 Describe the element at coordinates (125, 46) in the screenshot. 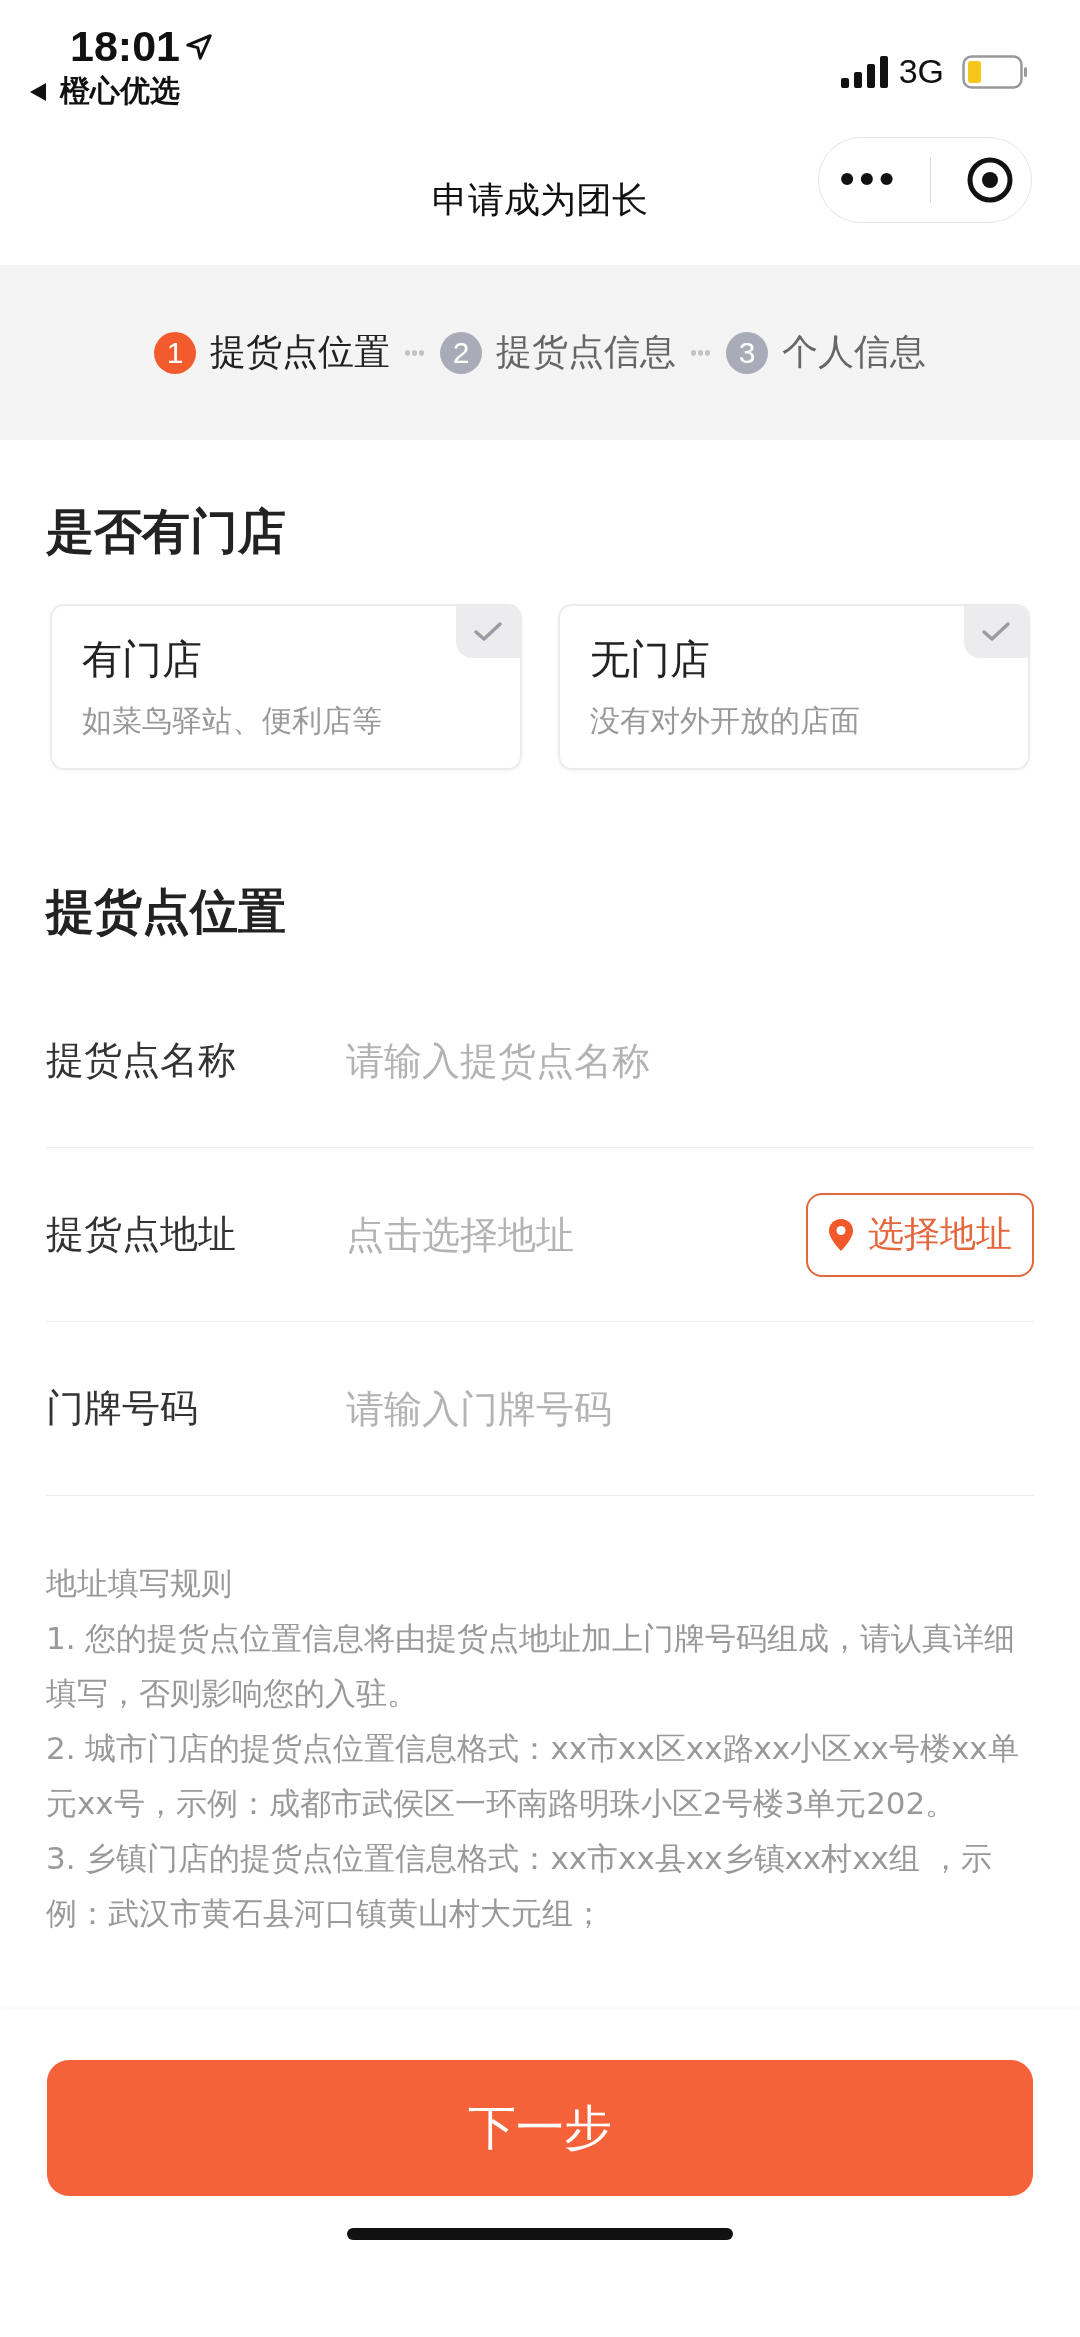

I see `clock: 18:01` at that location.